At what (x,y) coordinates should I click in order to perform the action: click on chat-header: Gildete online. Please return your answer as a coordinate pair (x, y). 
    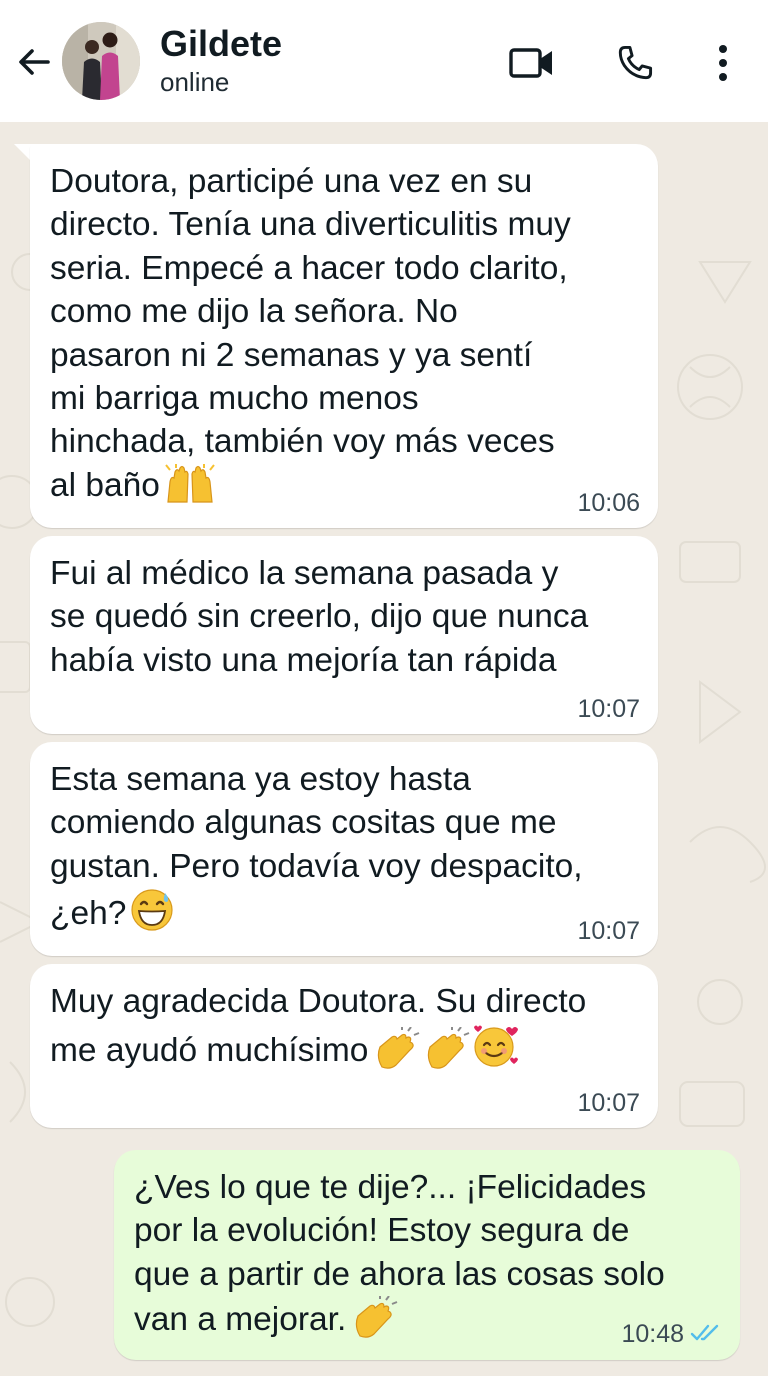
    Looking at the image, I should click on (384, 61).